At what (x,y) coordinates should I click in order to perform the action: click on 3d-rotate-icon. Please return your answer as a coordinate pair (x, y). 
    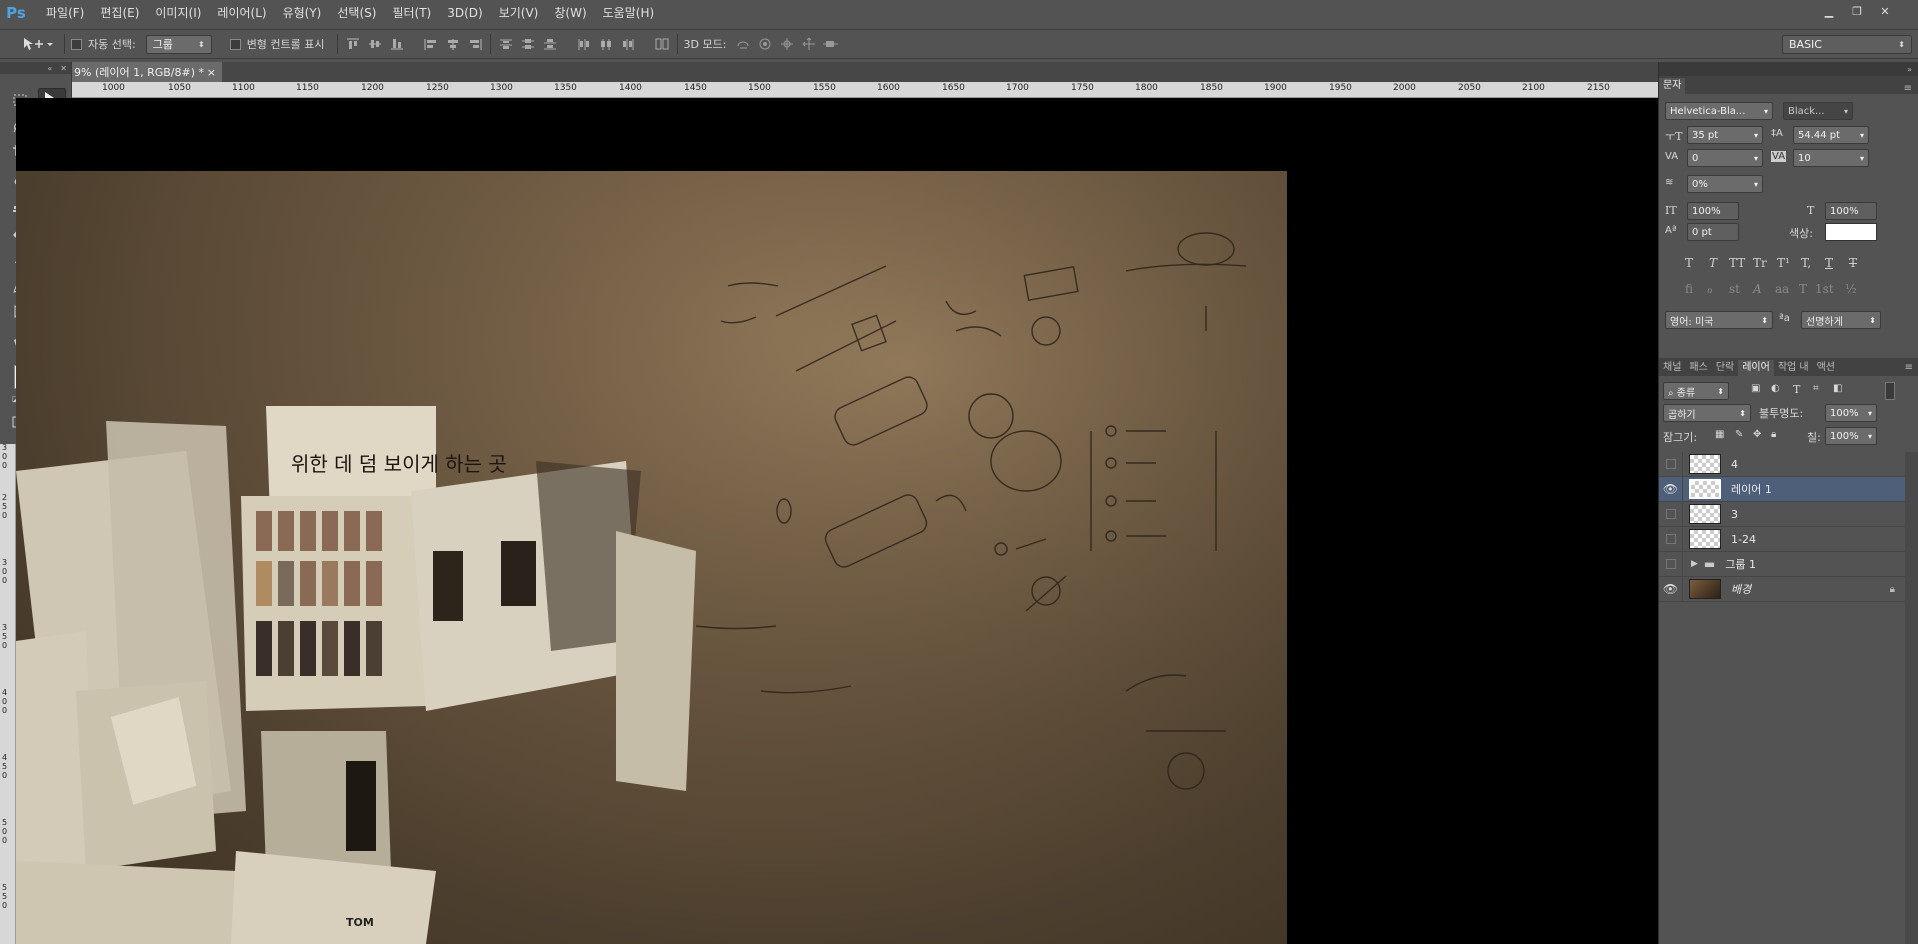
    Looking at the image, I should click on (743, 44).